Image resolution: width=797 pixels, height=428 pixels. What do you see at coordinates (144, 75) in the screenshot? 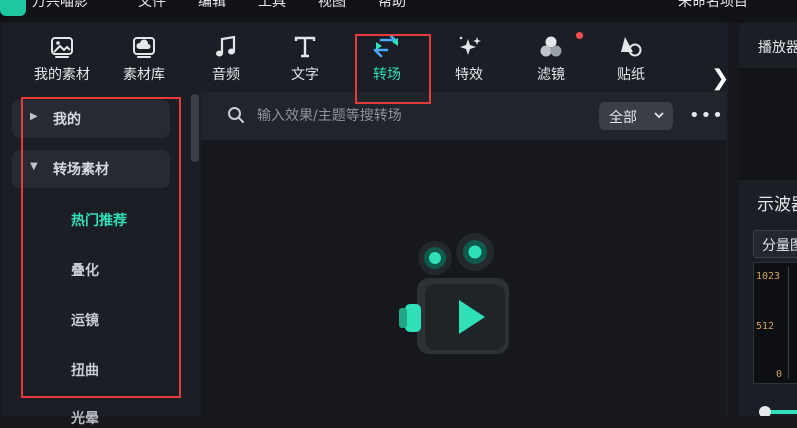
I see `tab-library-label: 素材库` at bounding box center [144, 75].